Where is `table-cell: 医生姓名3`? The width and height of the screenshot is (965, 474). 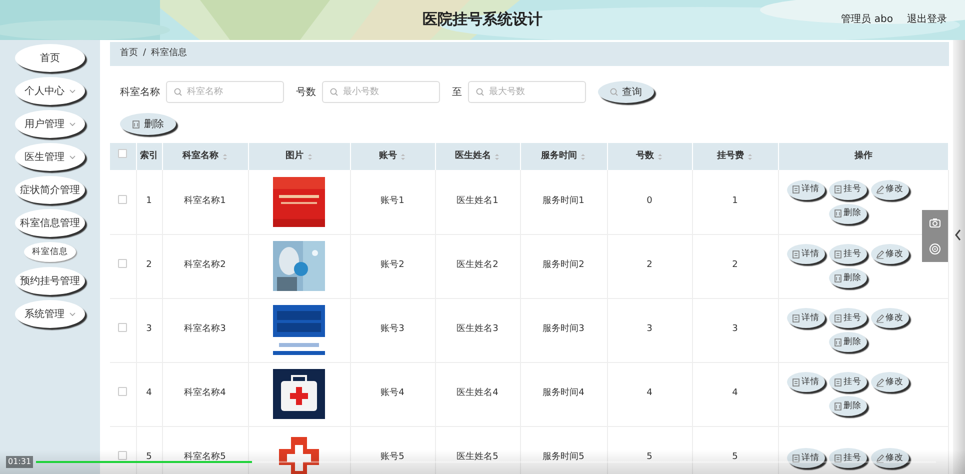 table-cell: 医生姓名3 is located at coordinates (477, 329).